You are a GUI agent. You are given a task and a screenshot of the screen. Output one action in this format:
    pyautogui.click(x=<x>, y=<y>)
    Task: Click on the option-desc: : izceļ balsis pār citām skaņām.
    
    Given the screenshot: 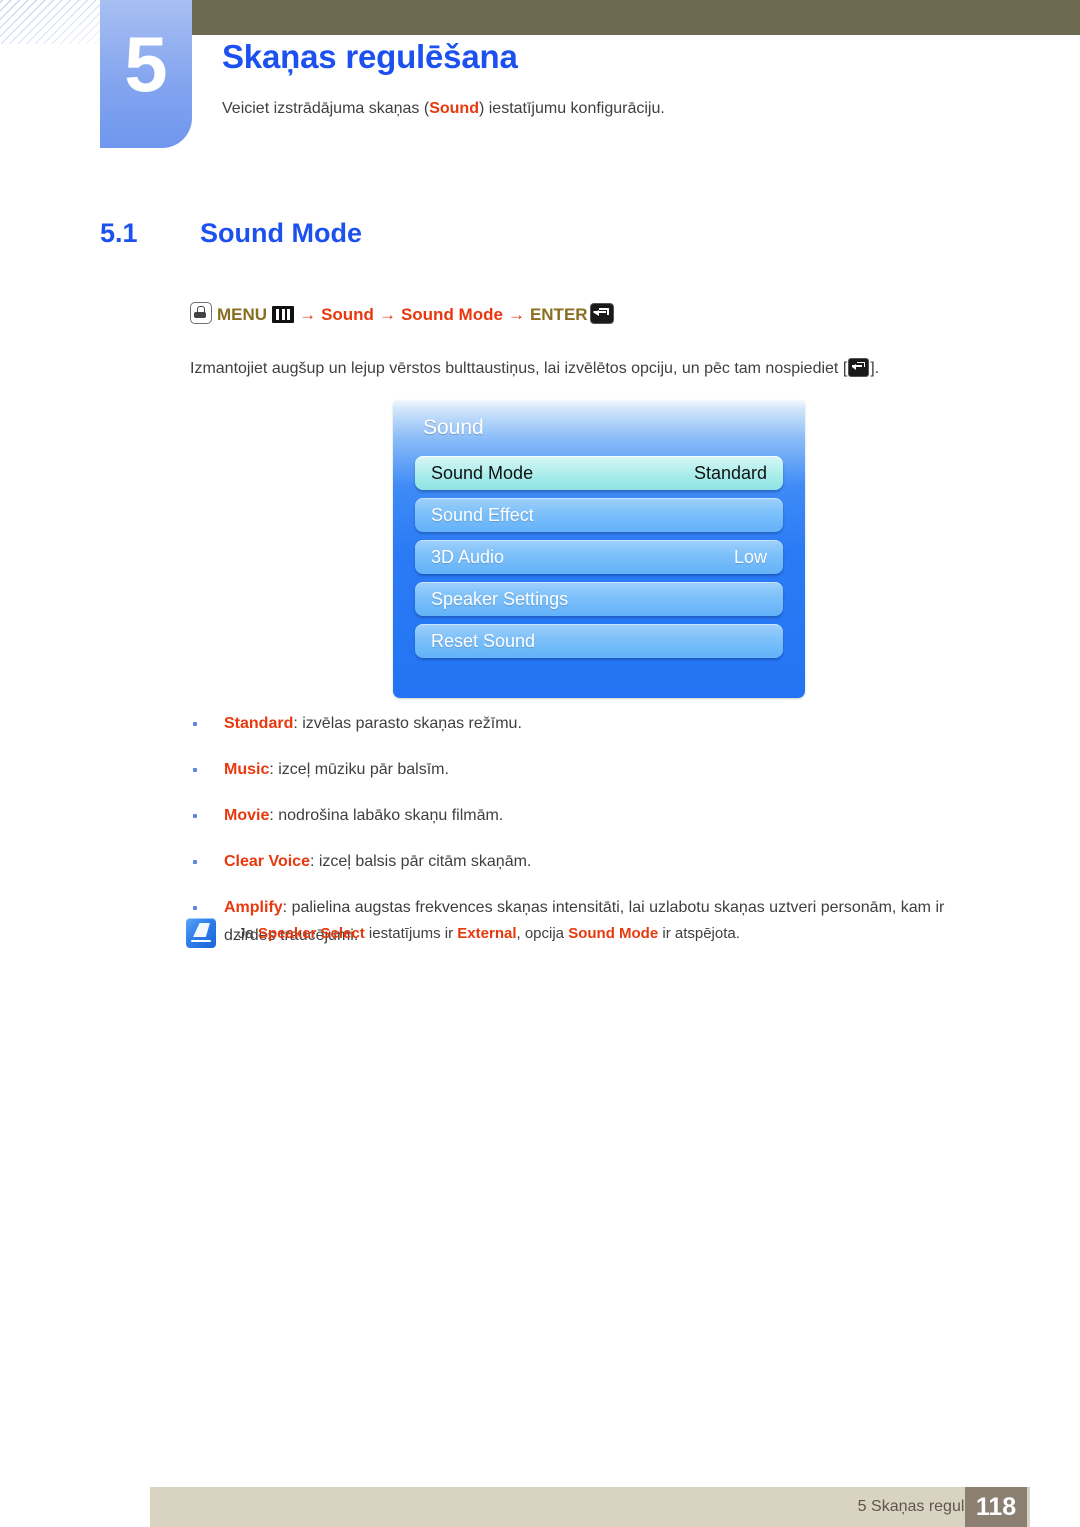 What is the action you would take?
    pyautogui.click(x=420, y=861)
    